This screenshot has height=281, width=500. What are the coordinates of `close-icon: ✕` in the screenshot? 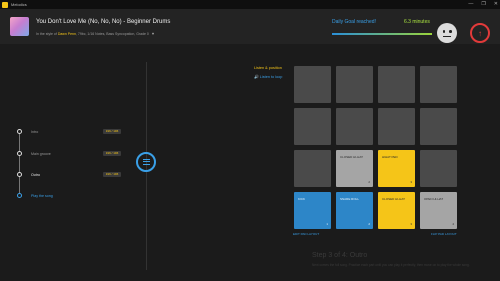 It's located at (496, 4).